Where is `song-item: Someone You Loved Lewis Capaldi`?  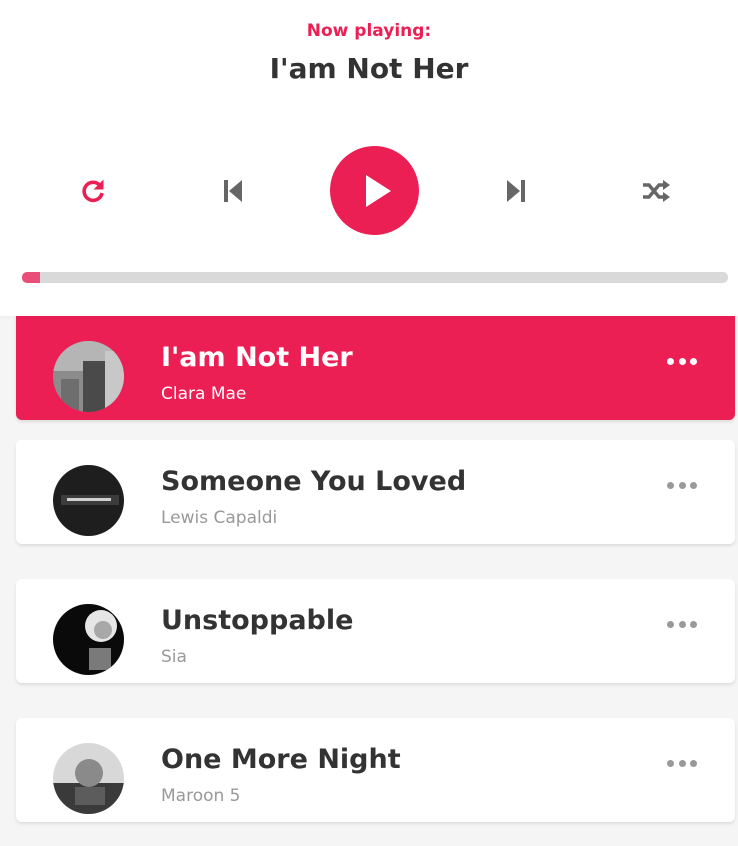
song-item: Someone You Loved Lewis Capaldi is located at coordinates (375, 492).